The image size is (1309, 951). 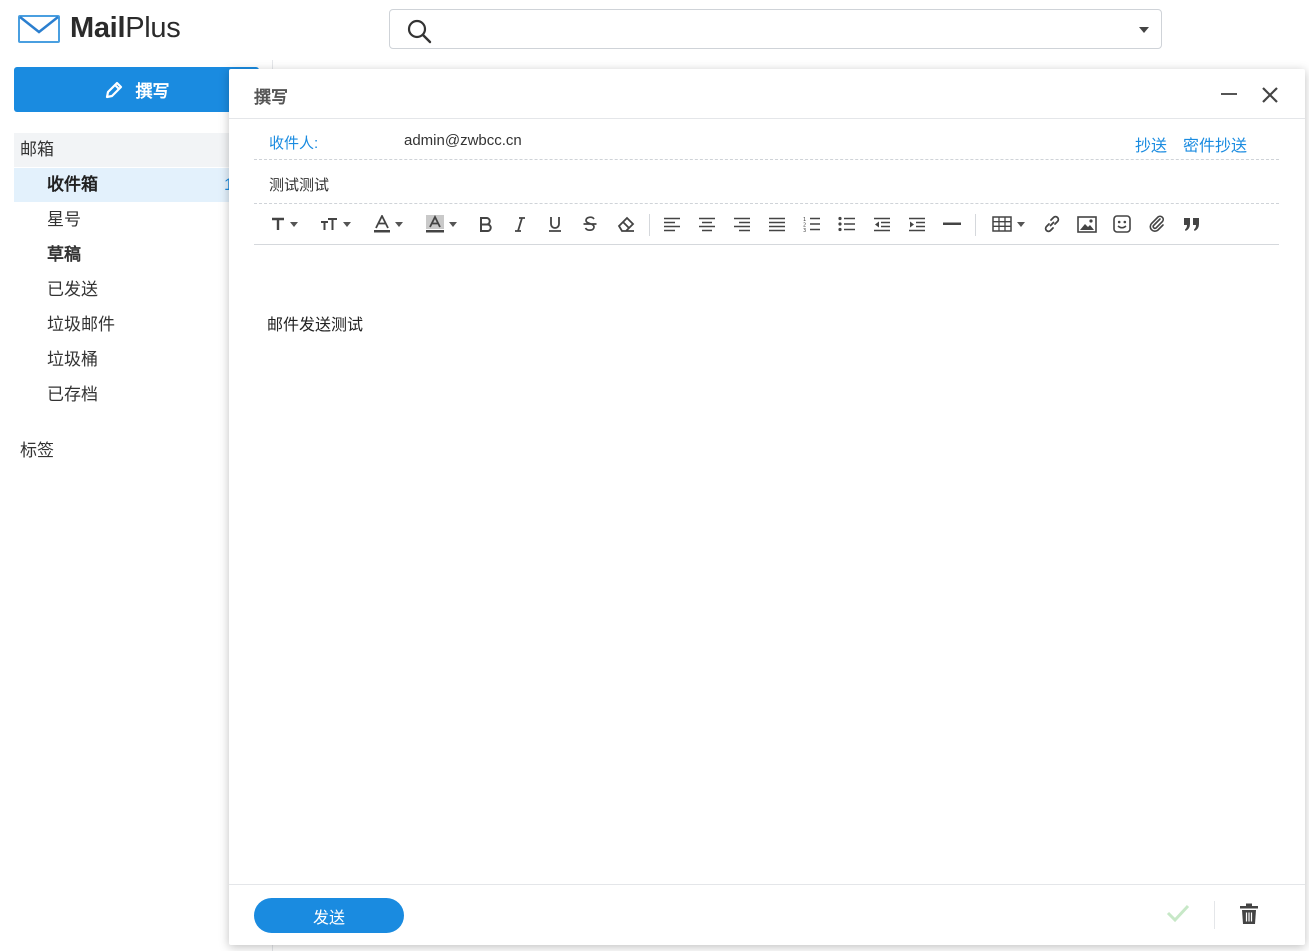 I want to click on top-header: MailPlus, so click(x=654, y=30).